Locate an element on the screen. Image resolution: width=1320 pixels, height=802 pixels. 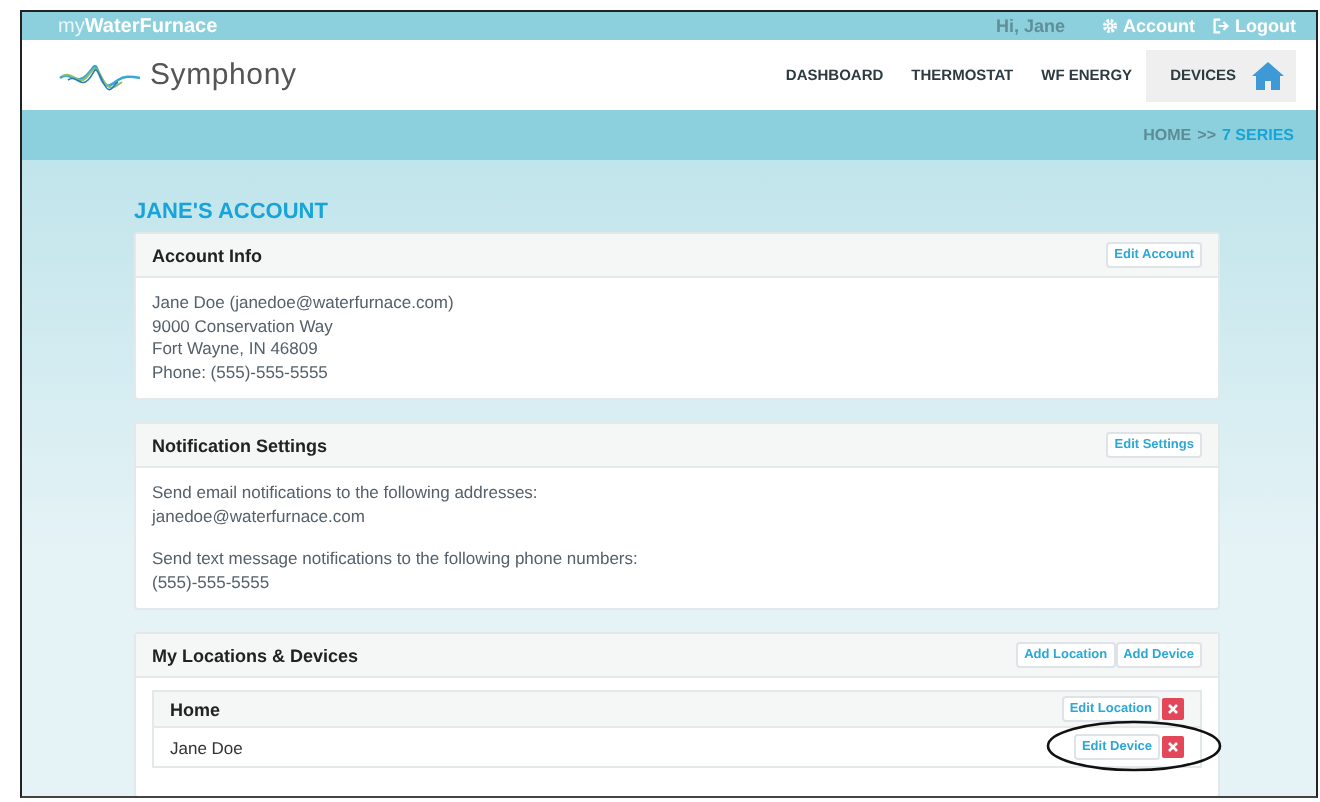
gear-icon is located at coordinates (1109, 26).